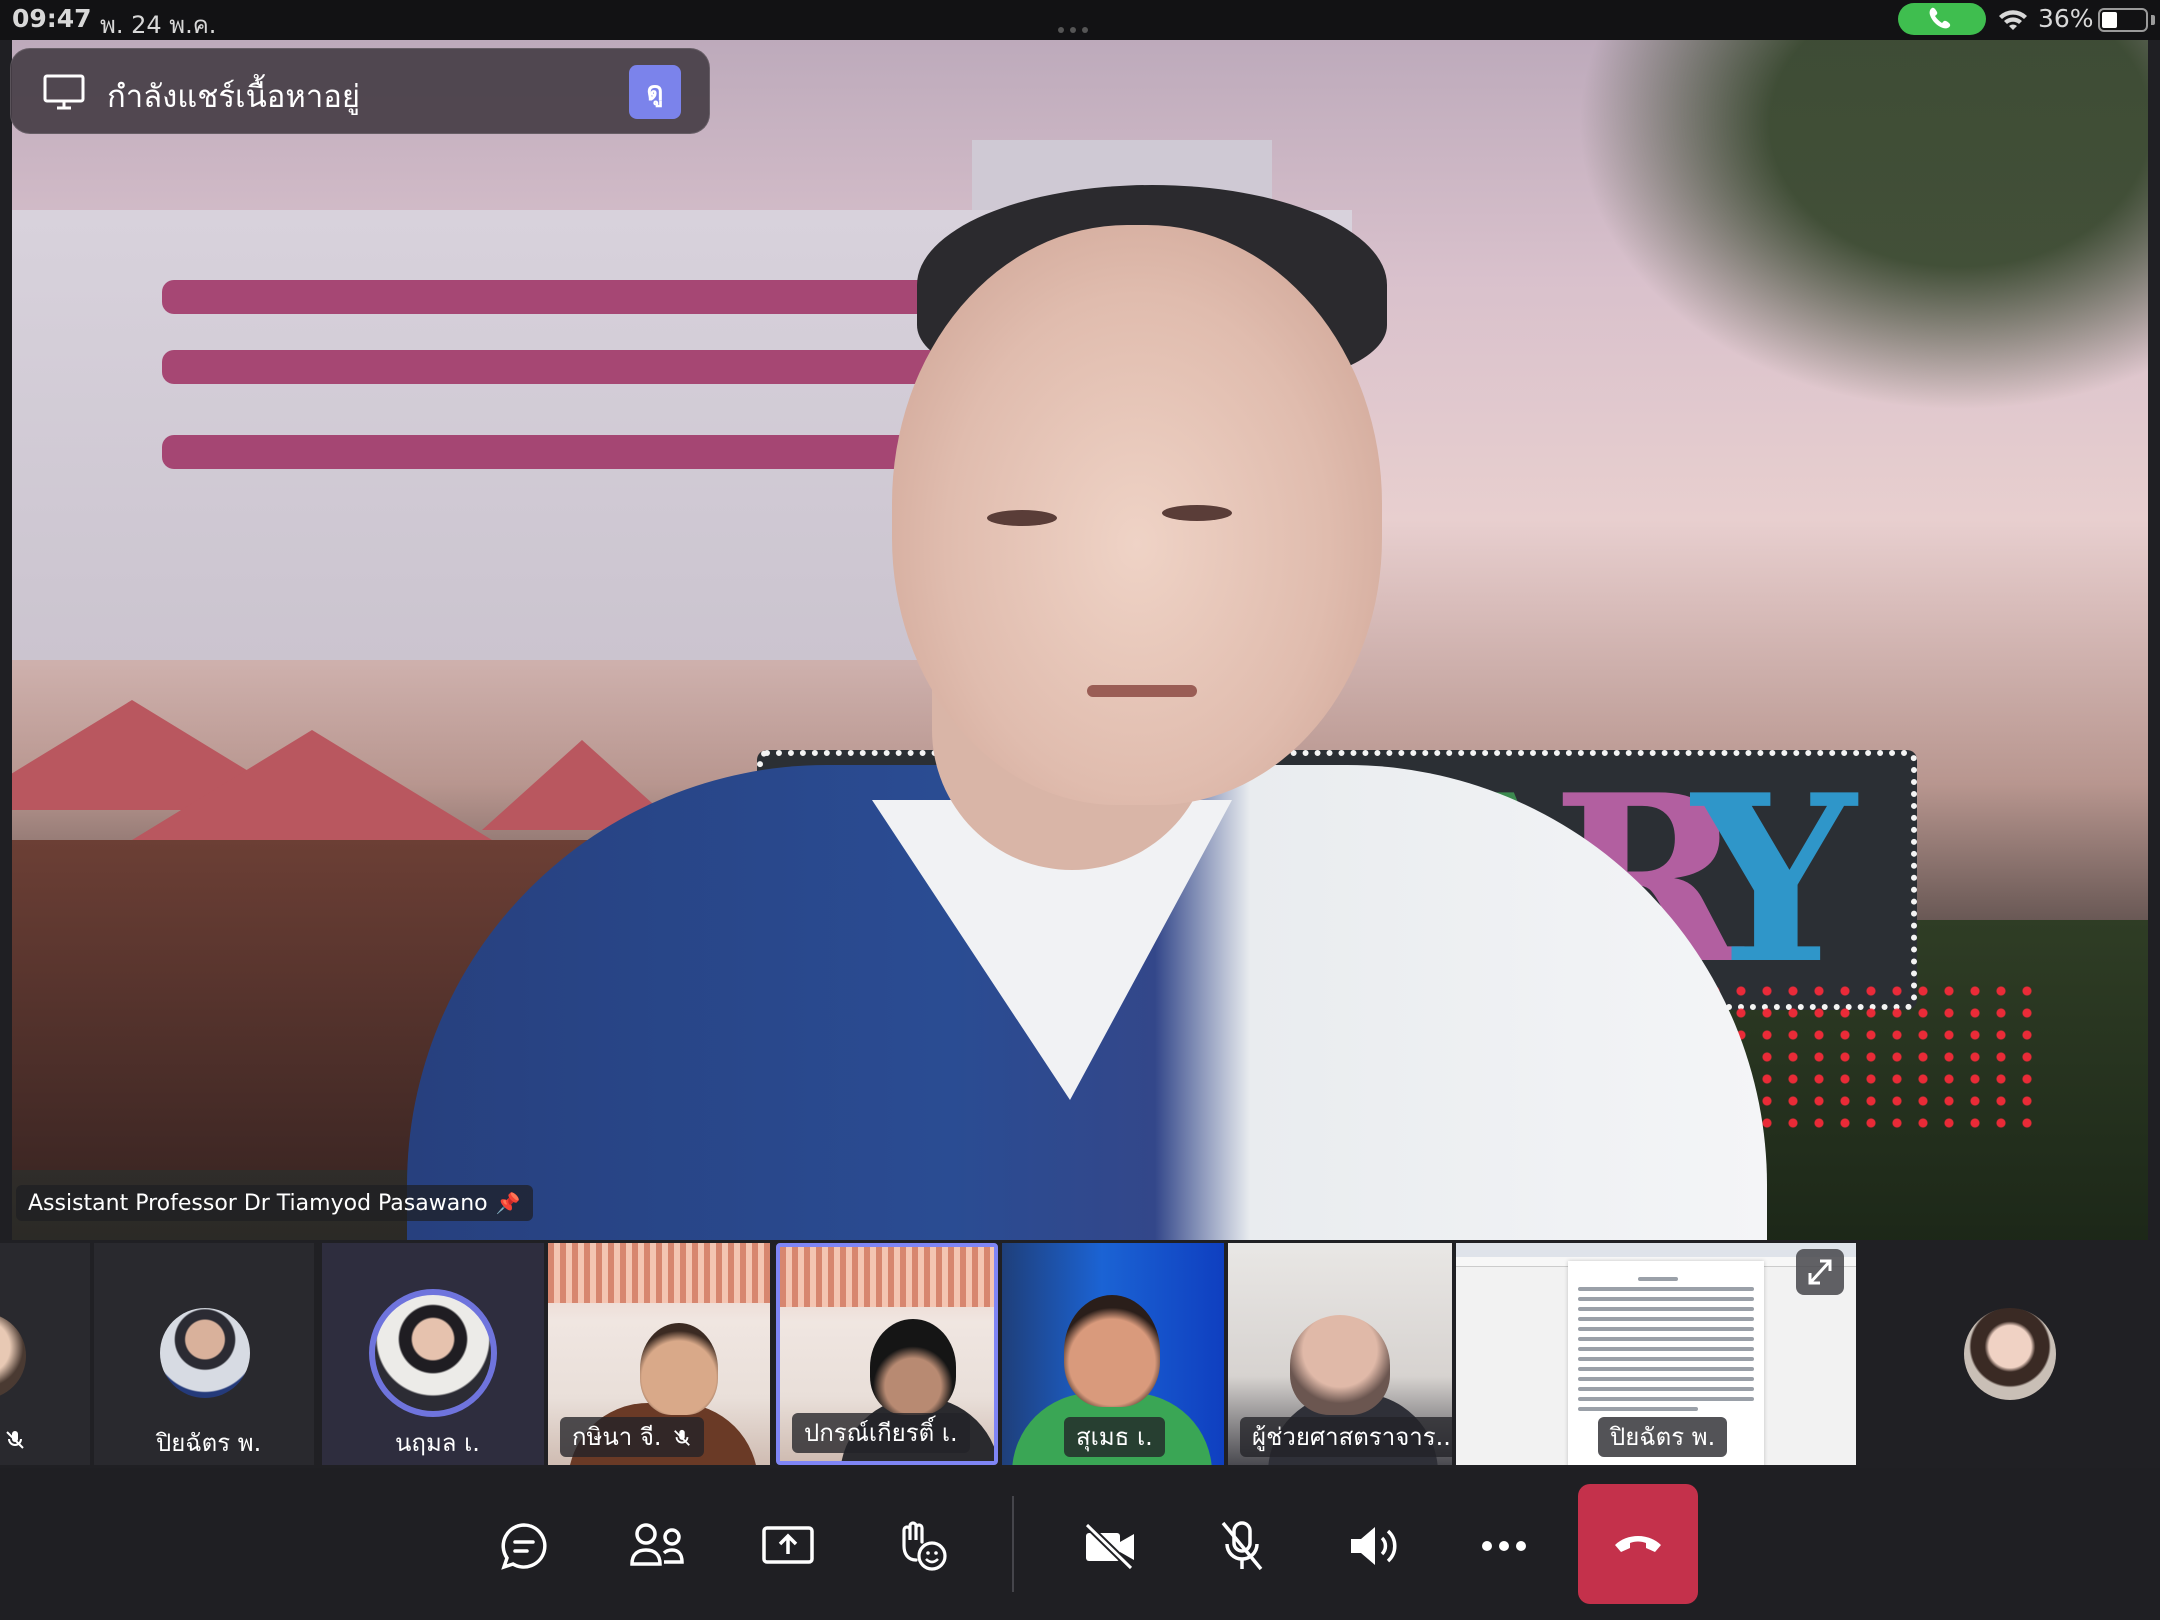 This screenshot has height=1620, width=2160. I want to click on chat-button, so click(524, 1546).